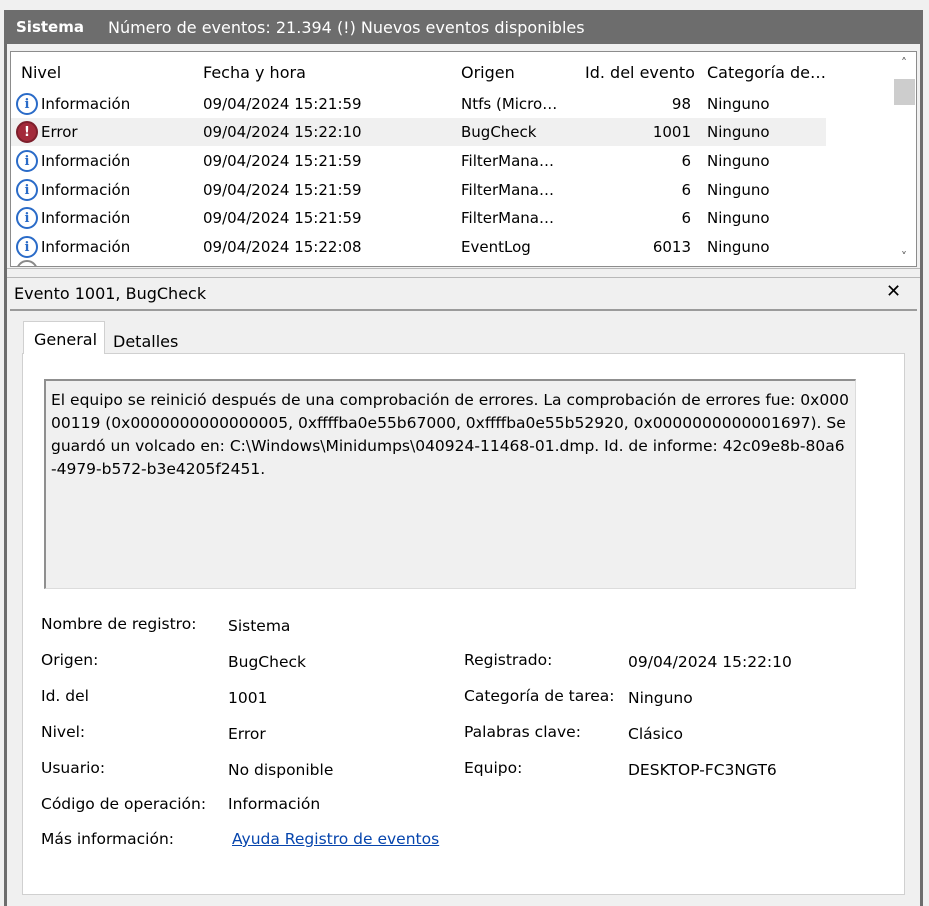 This screenshot has height=906, width=929. I want to click on partial-row-icon, so click(27, 263).